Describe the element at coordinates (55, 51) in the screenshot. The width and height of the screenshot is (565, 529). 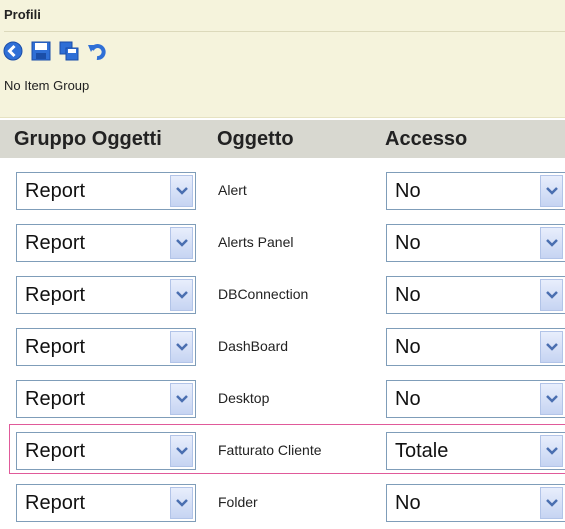
I see `toolbar` at that location.